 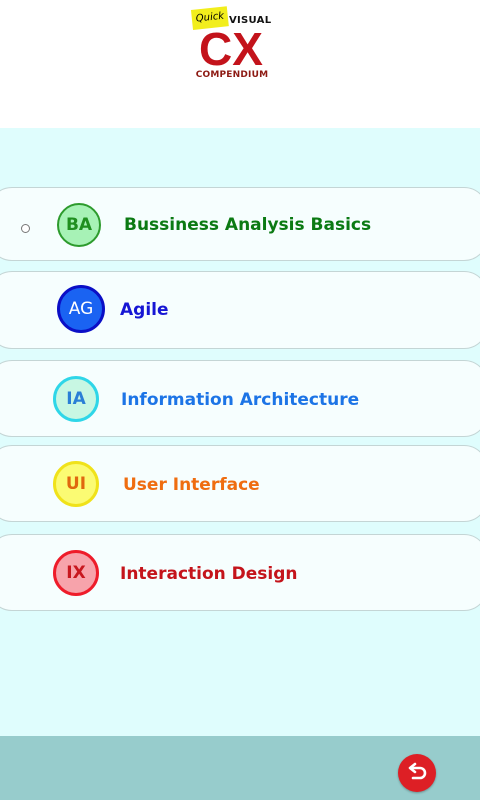 I want to click on topic-label: User Interface, so click(x=191, y=485).